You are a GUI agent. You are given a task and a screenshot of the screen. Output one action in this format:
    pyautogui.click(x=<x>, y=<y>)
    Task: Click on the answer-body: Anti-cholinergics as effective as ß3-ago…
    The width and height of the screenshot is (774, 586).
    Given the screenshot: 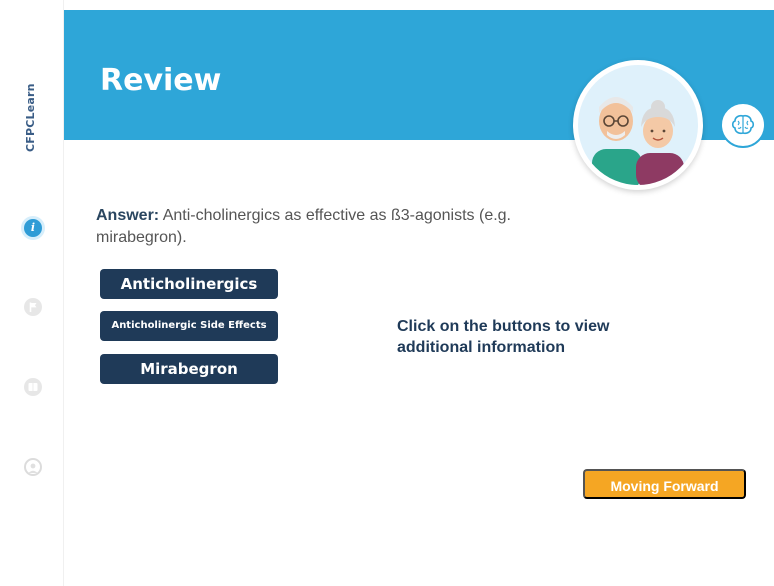 What is the action you would take?
    pyautogui.click(x=303, y=226)
    